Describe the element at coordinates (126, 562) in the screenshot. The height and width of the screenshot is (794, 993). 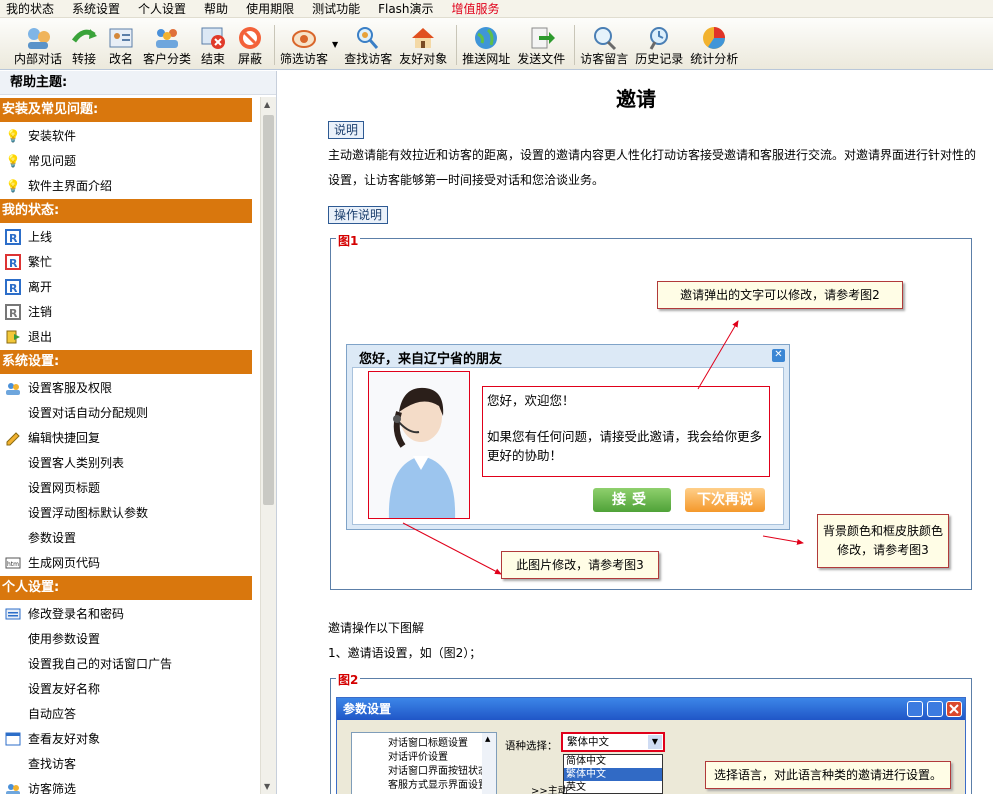
I see `topic-generate-code: htm 生成网页代码` at that location.